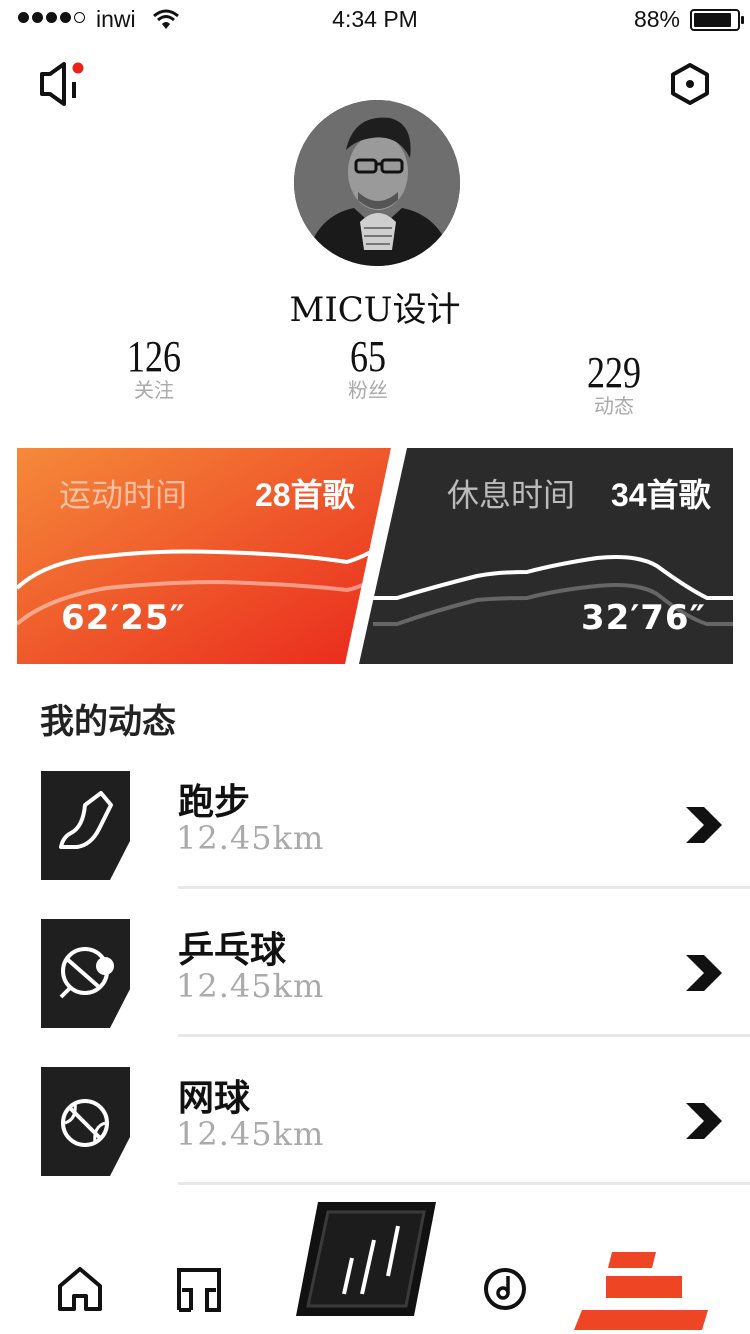  Describe the element at coordinates (154, 391) in the screenshot. I see `following-label: 关注` at that location.